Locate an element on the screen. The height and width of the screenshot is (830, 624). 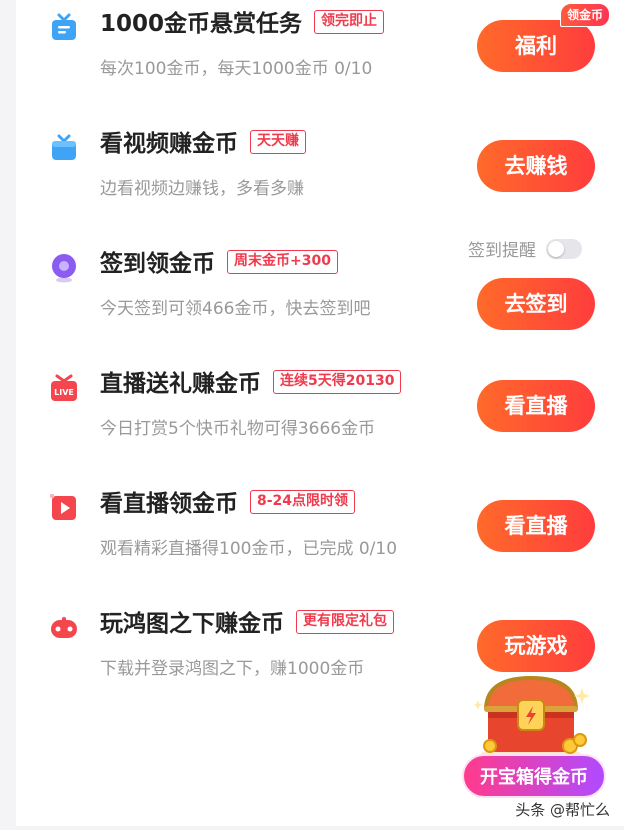
live-gift-icon: LIVE is located at coordinates (64, 387).